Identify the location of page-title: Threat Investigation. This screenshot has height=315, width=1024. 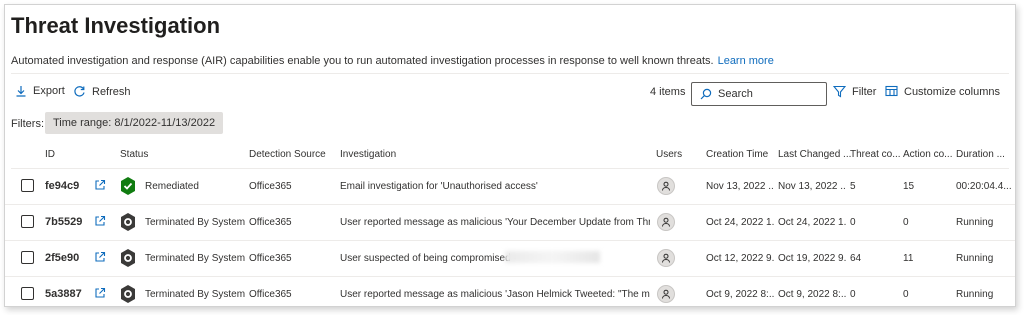
(116, 25).